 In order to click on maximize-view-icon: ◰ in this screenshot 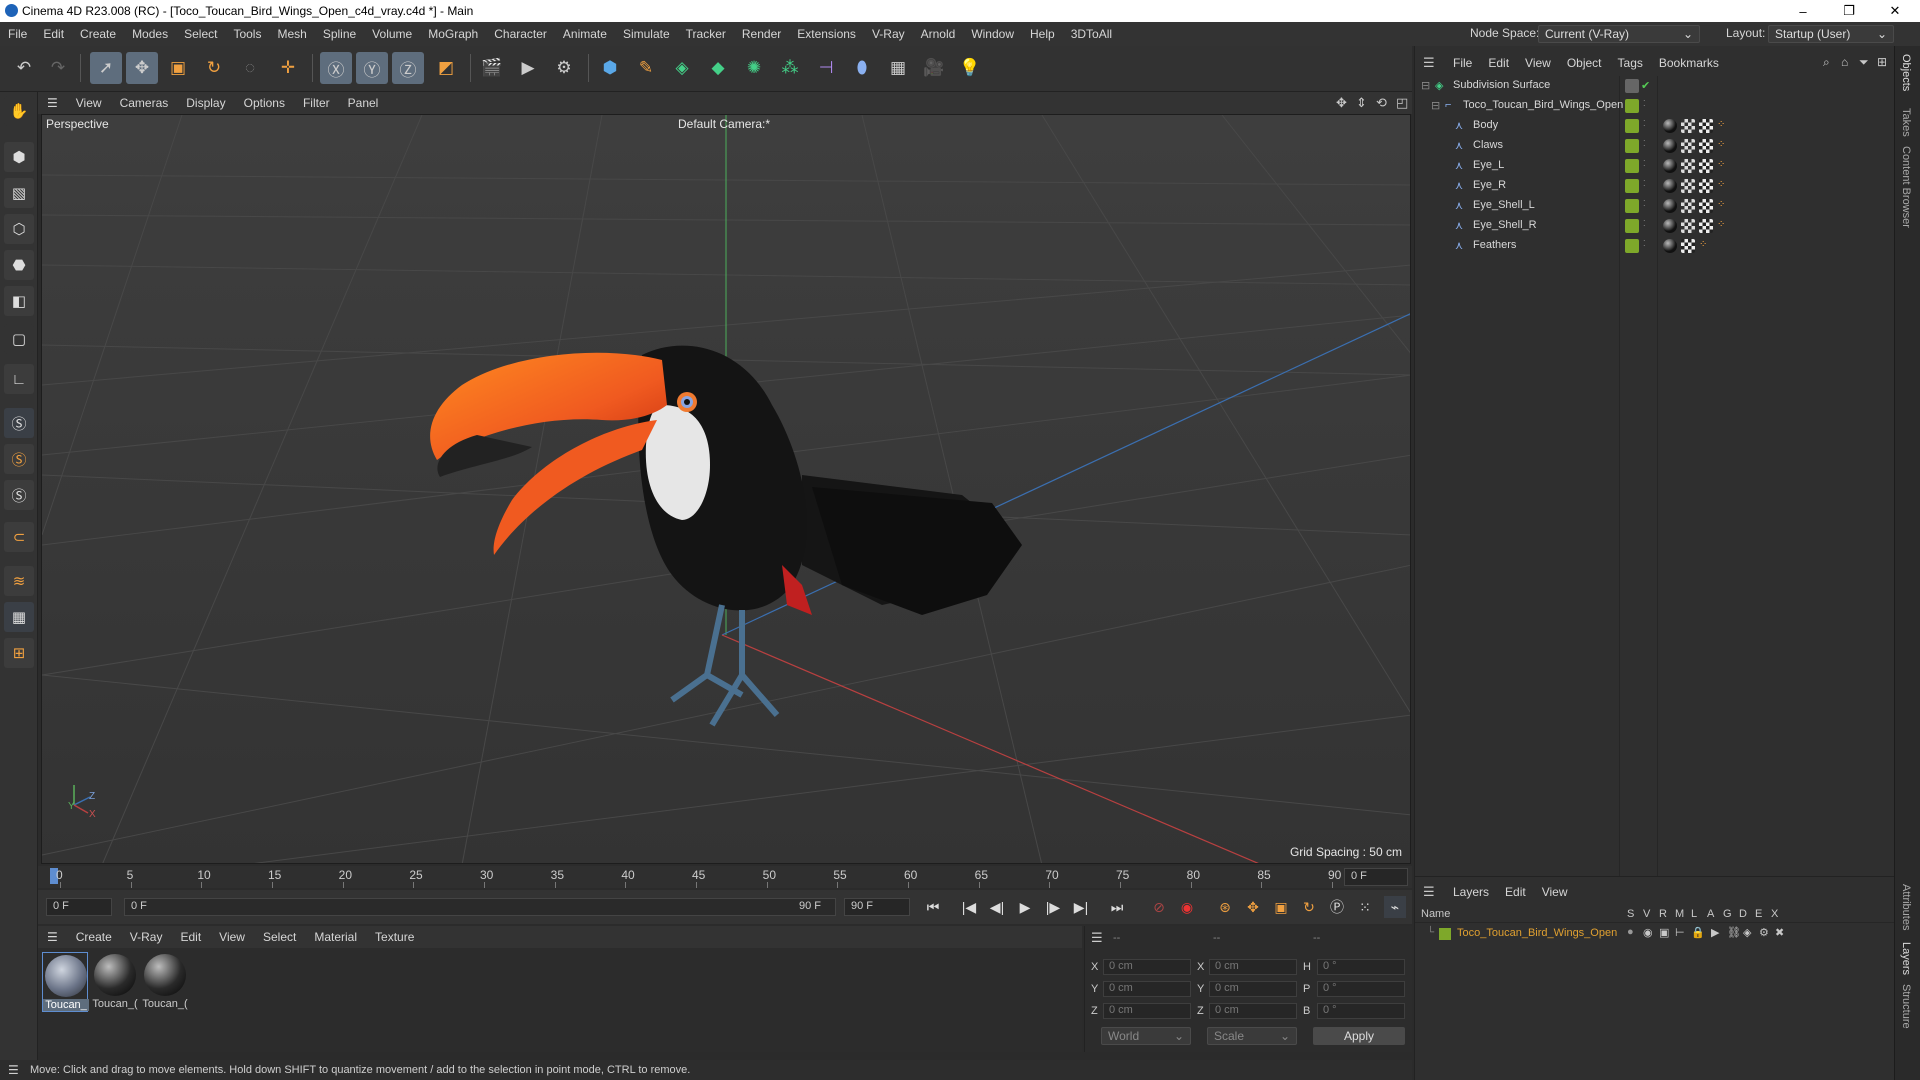, I will do `click(1402, 103)`.